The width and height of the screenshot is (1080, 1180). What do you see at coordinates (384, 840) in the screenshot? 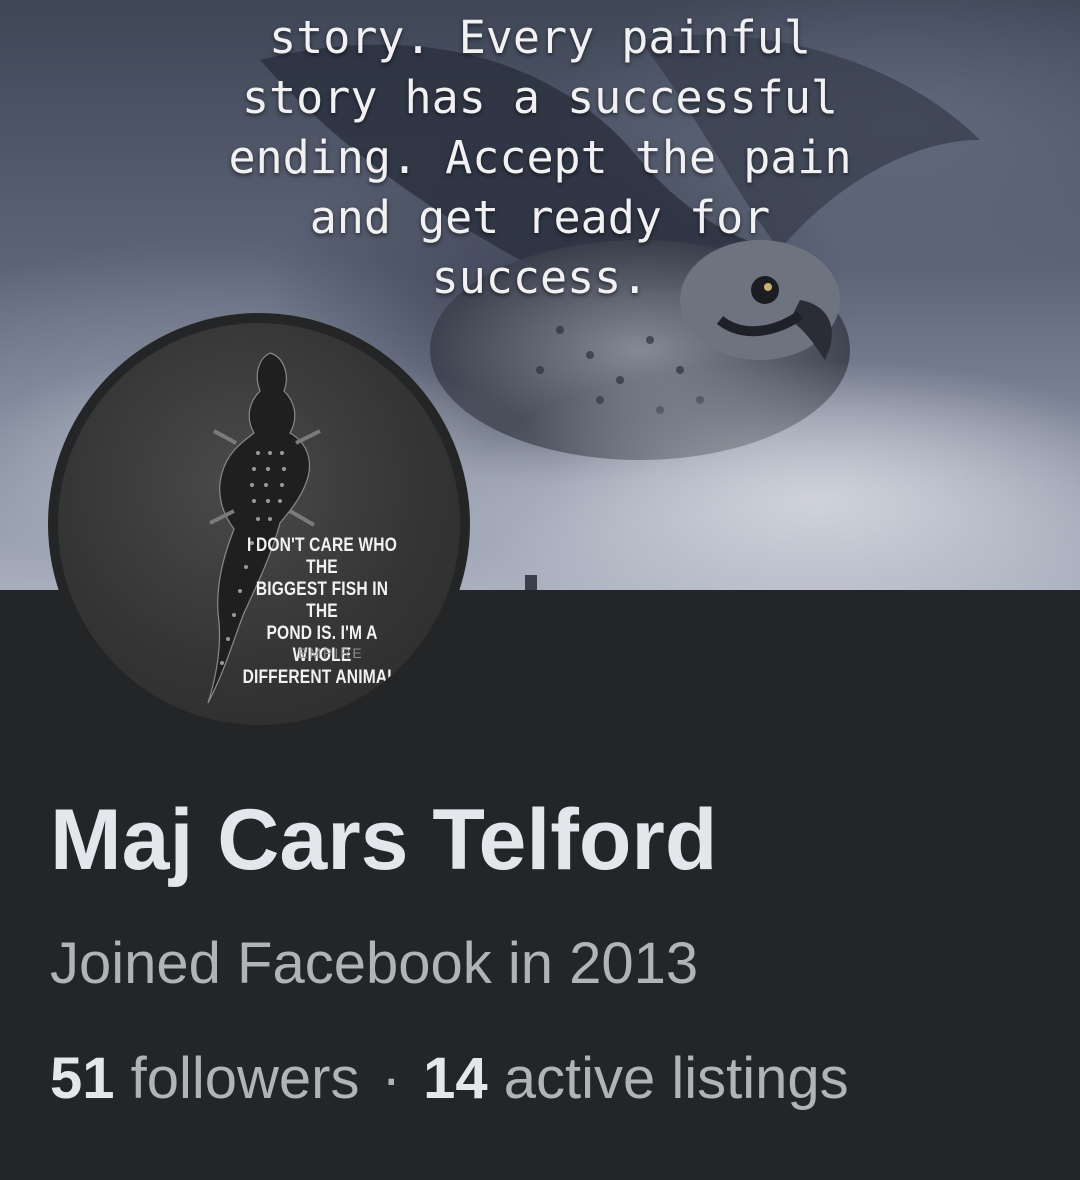
I see `profile-name: Maj Cars Telford` at bounding box center [384, 840].